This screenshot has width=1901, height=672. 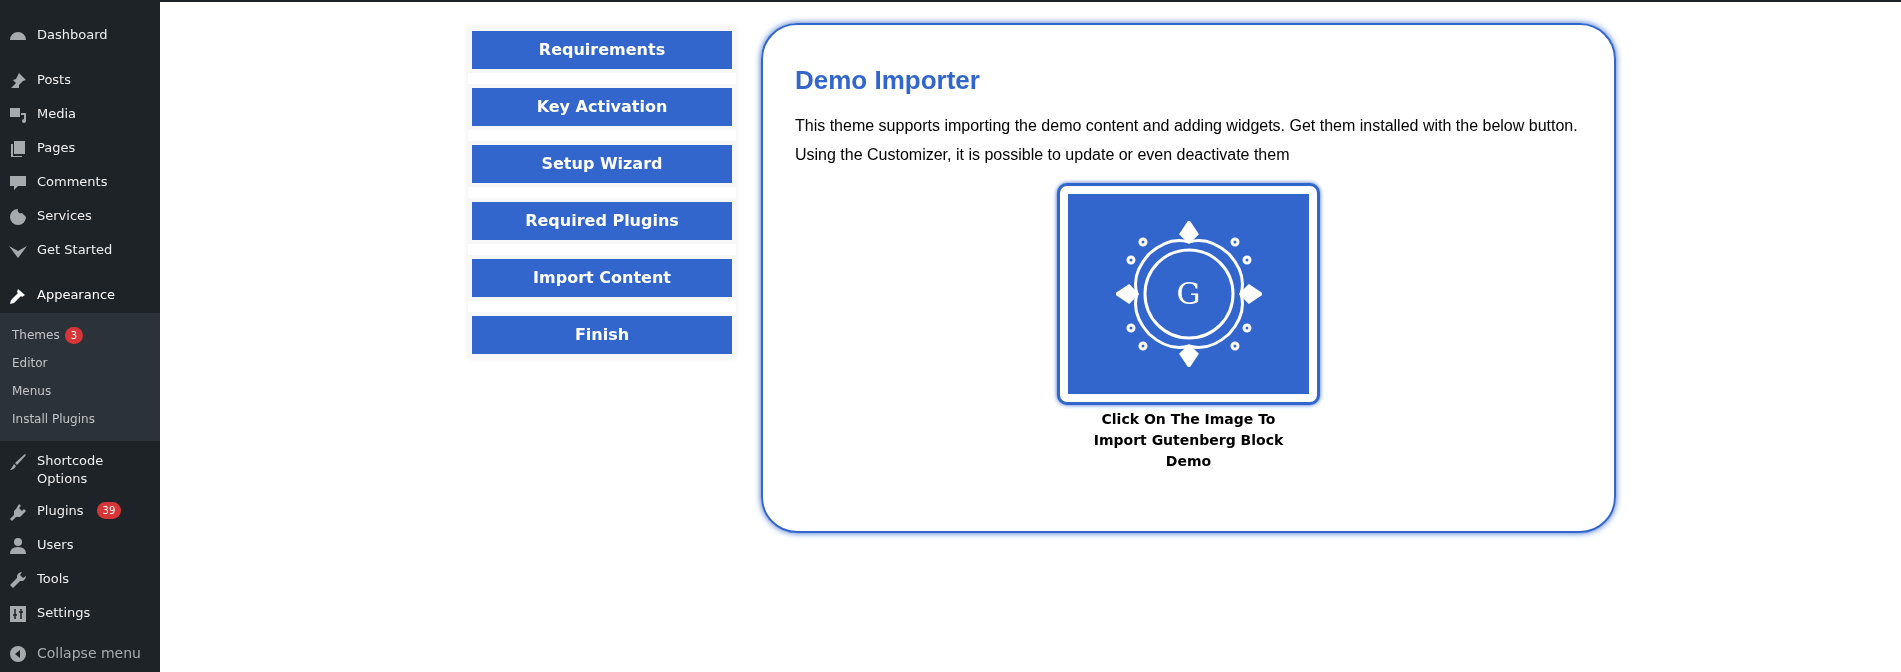 I want to click on menu-item: Get Started, so click(x=80, y=251).